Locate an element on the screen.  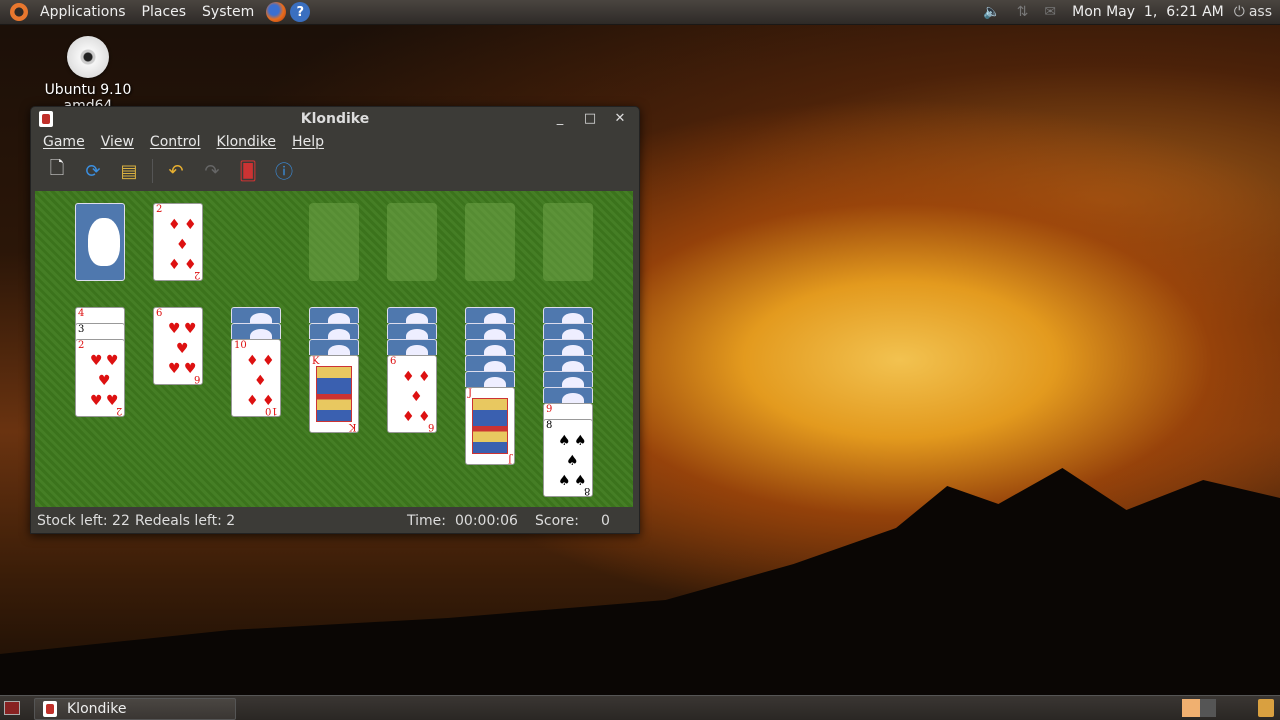
stock-pile is located at coordinates (100, 242).